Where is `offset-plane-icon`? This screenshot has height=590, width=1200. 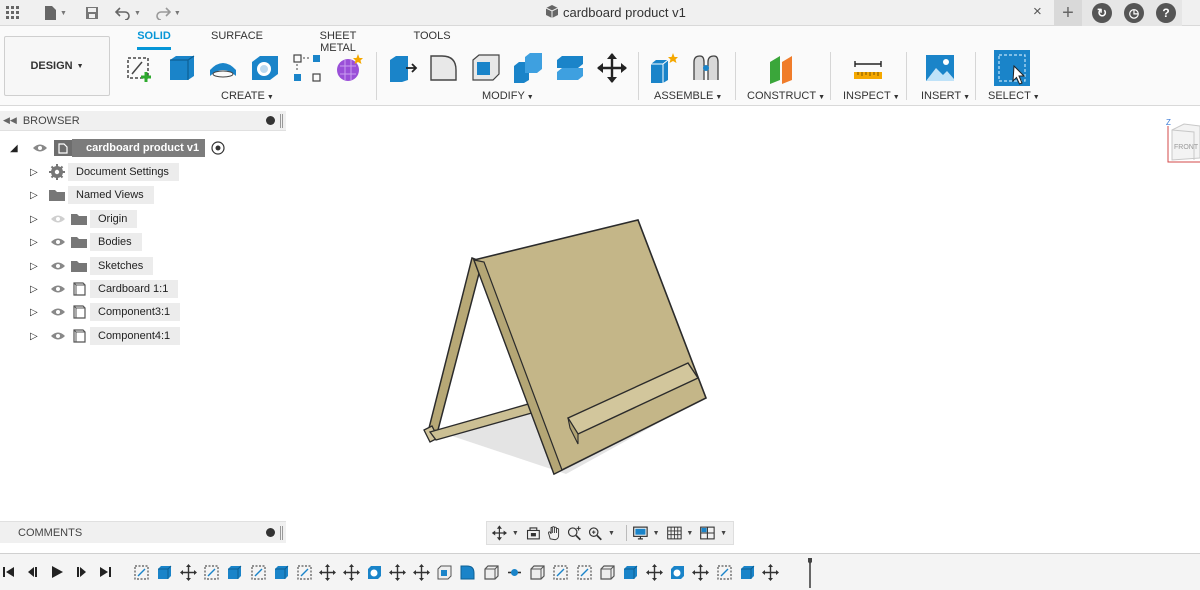 offset-plane-icon is located at coordinates (782, 68).